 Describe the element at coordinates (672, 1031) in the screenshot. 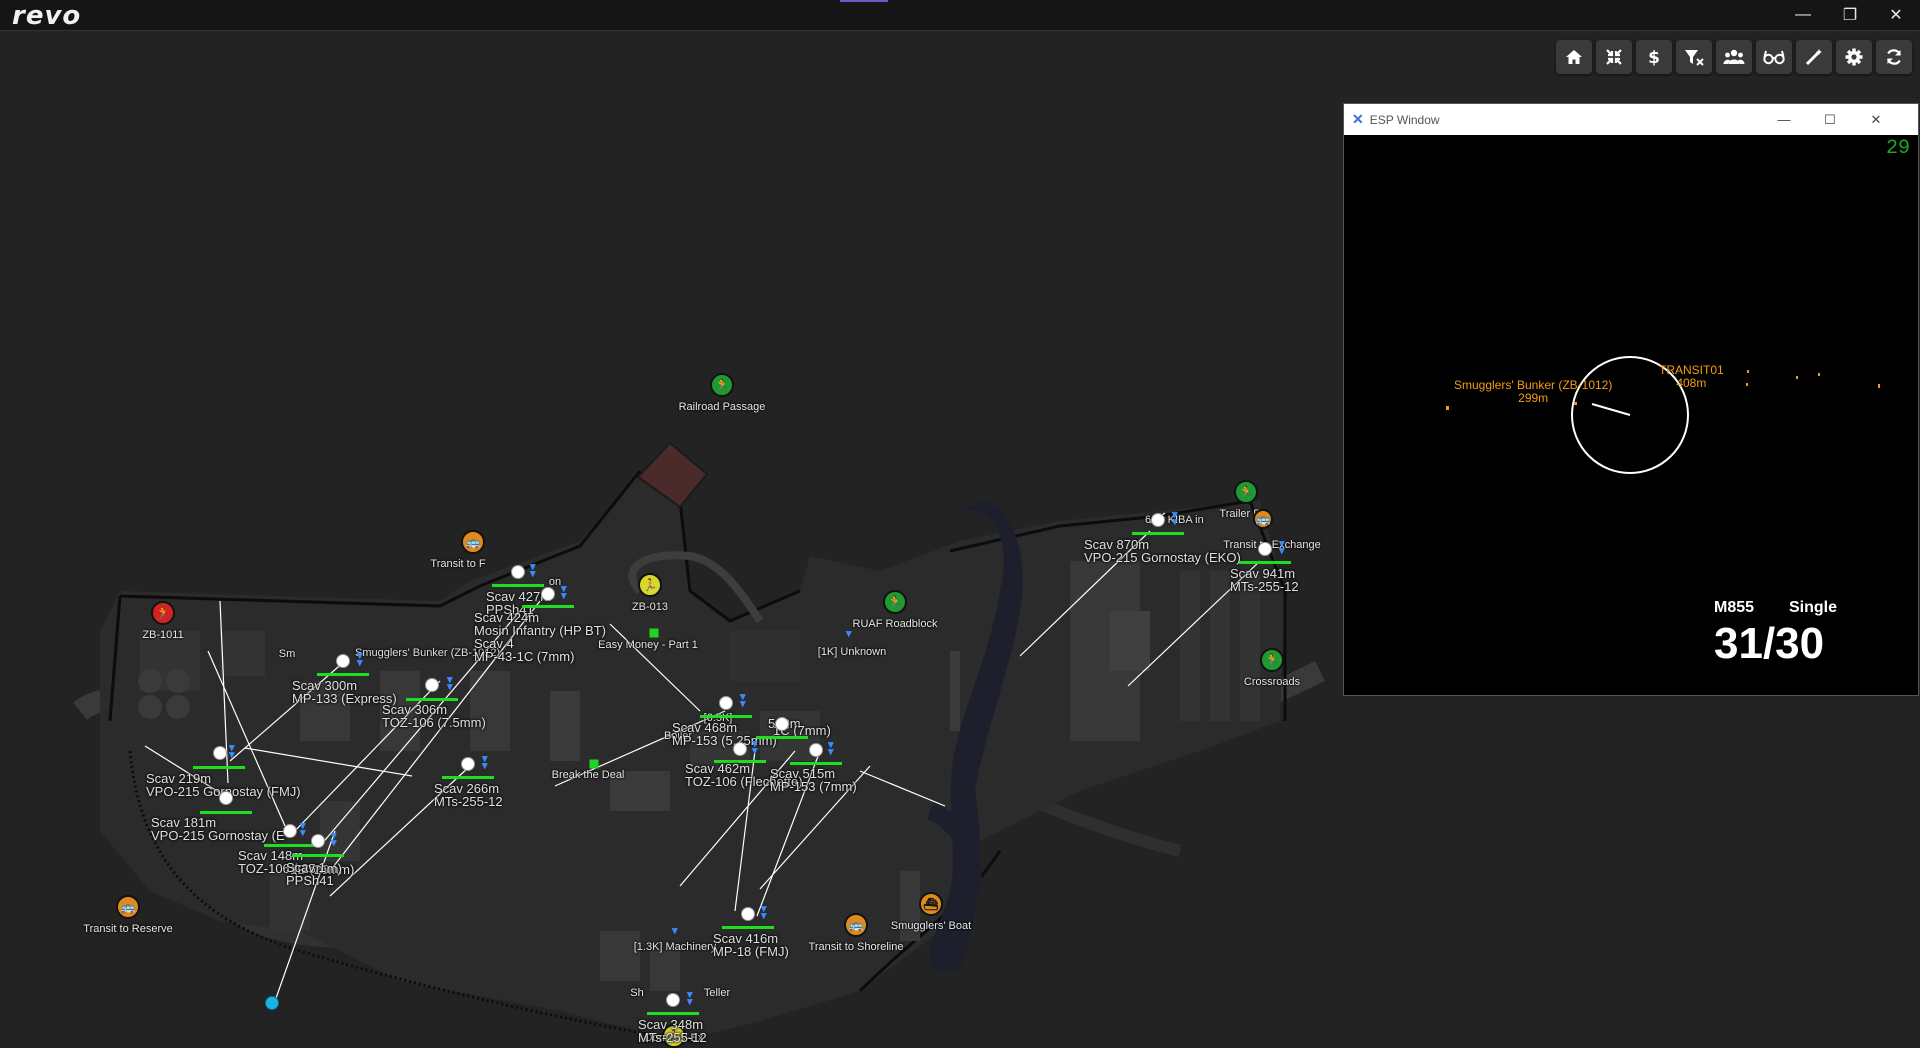

I see `scav-label: Scav 348m MTs-255-12` at that location.